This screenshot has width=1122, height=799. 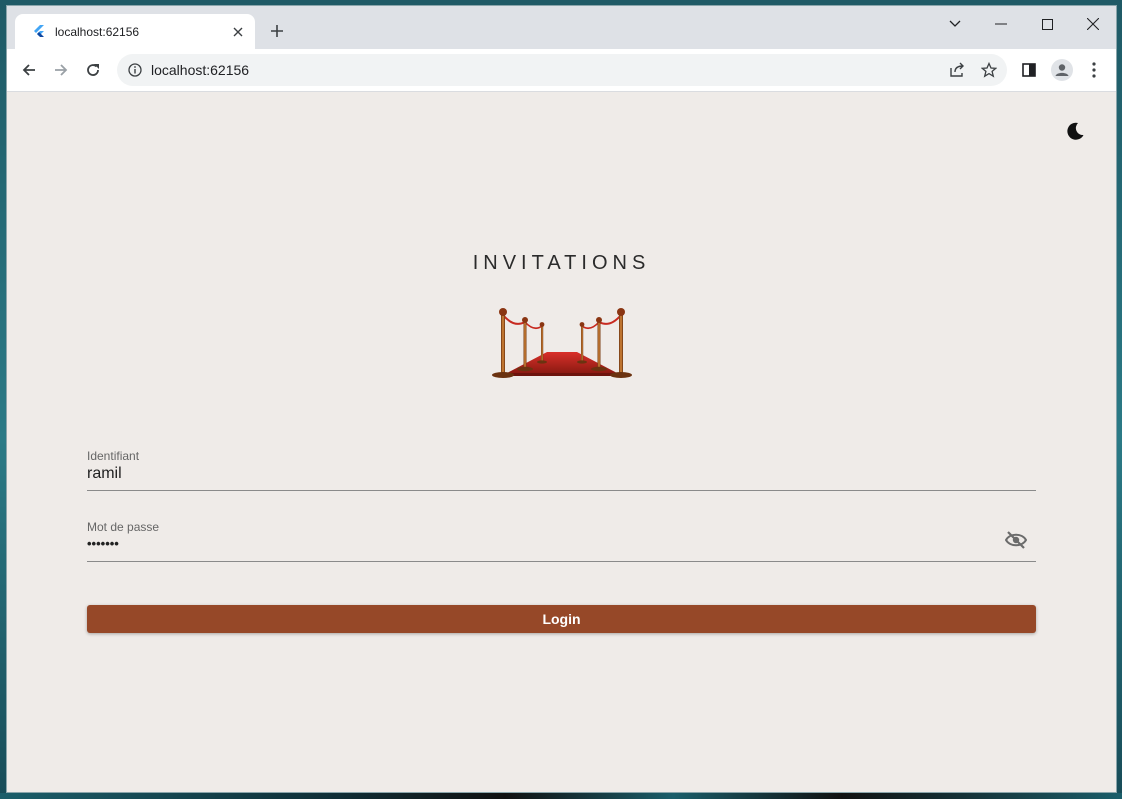 What do you see at coordinates (1029, 70) in the screenshot?
I see `side-panel-icon` at bounding box center [1029, 70].